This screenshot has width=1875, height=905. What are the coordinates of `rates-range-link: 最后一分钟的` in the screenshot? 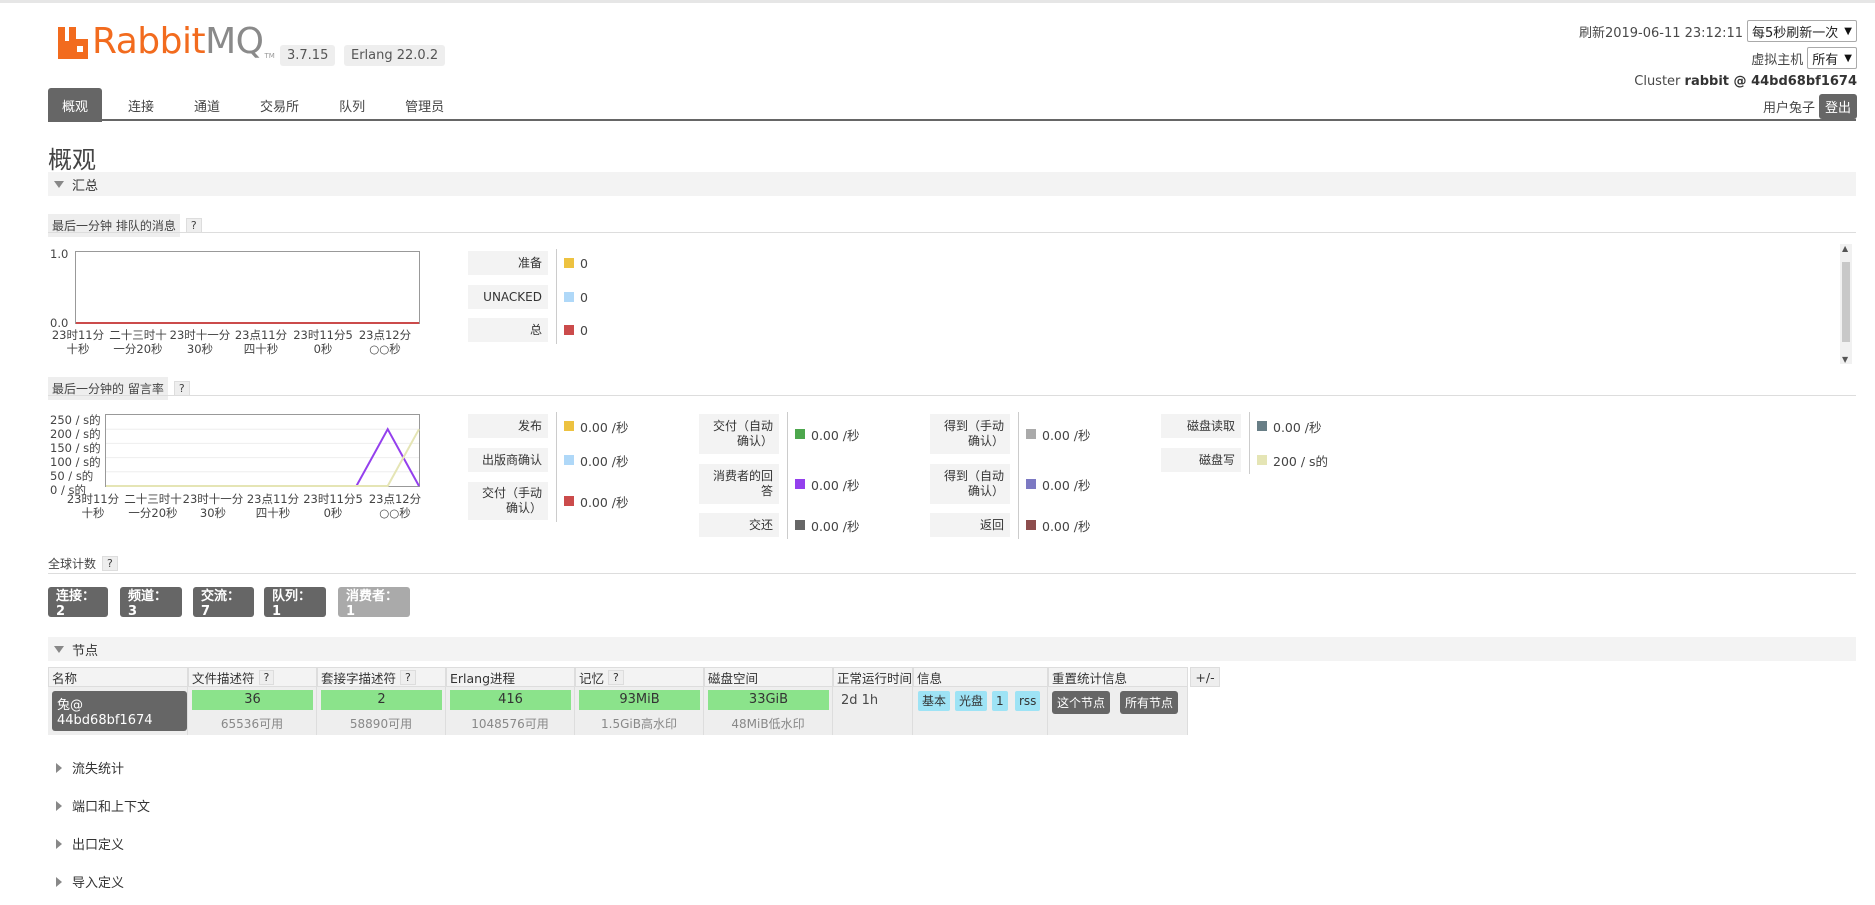 It's located at (88, 389).